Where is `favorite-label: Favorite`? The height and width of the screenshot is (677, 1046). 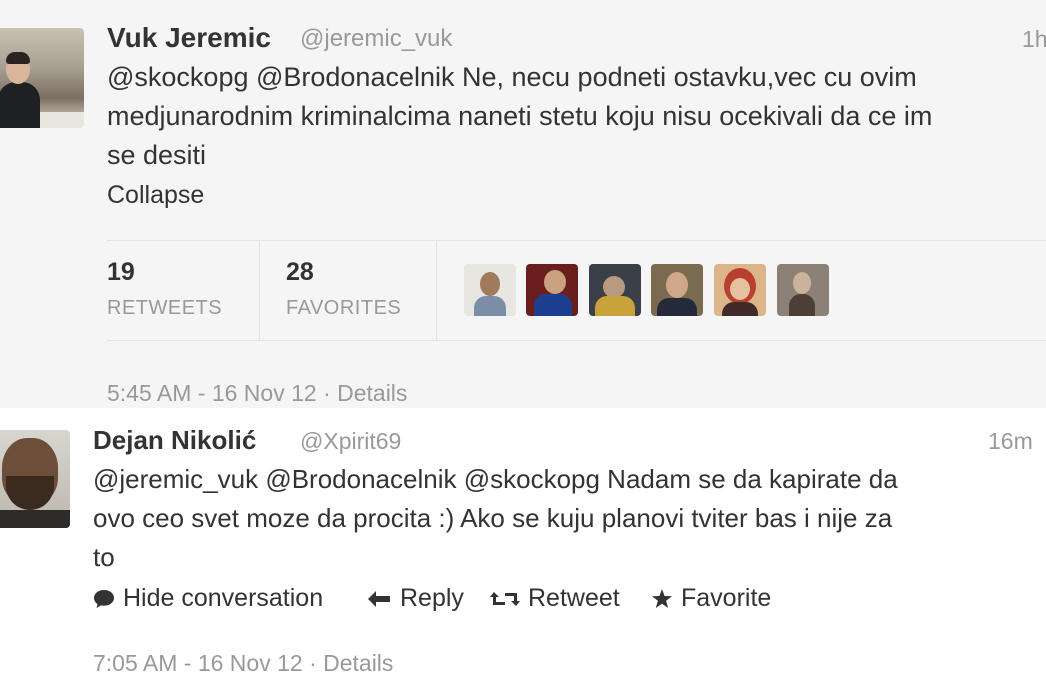
favorite-label: Favorite is located at coordinates (726, 598).